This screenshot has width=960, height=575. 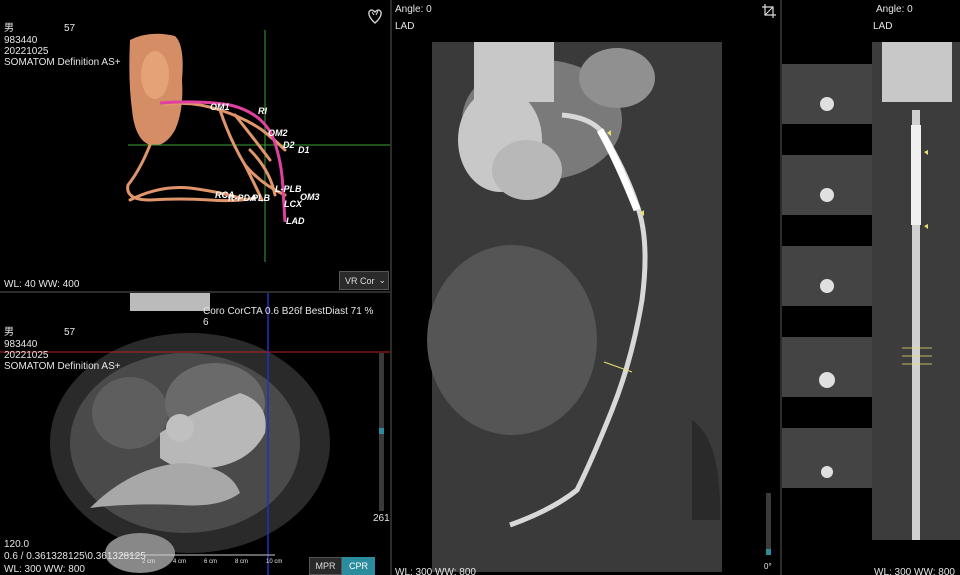 What do you see at coordinates (360, 280) in the screenshot?
I see `vr-mode-label: VR Cor` at bounding box center [360, 280].